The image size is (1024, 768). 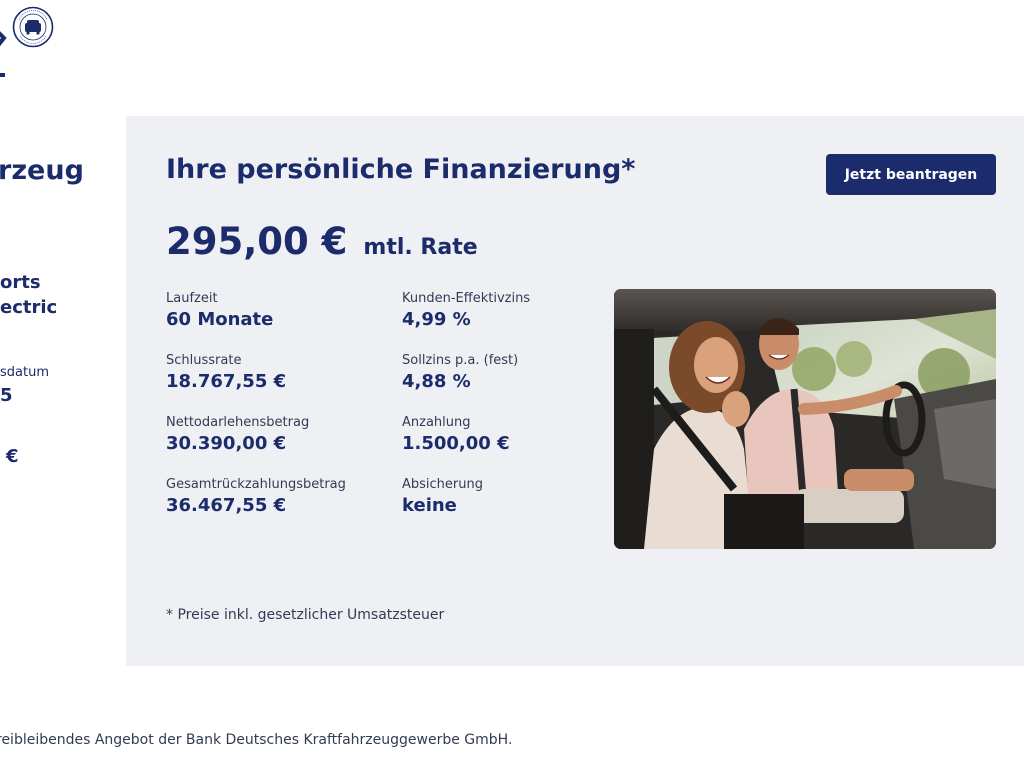 I want to click on vehicle-section-title: rzeug, so click(x=42, y=170).